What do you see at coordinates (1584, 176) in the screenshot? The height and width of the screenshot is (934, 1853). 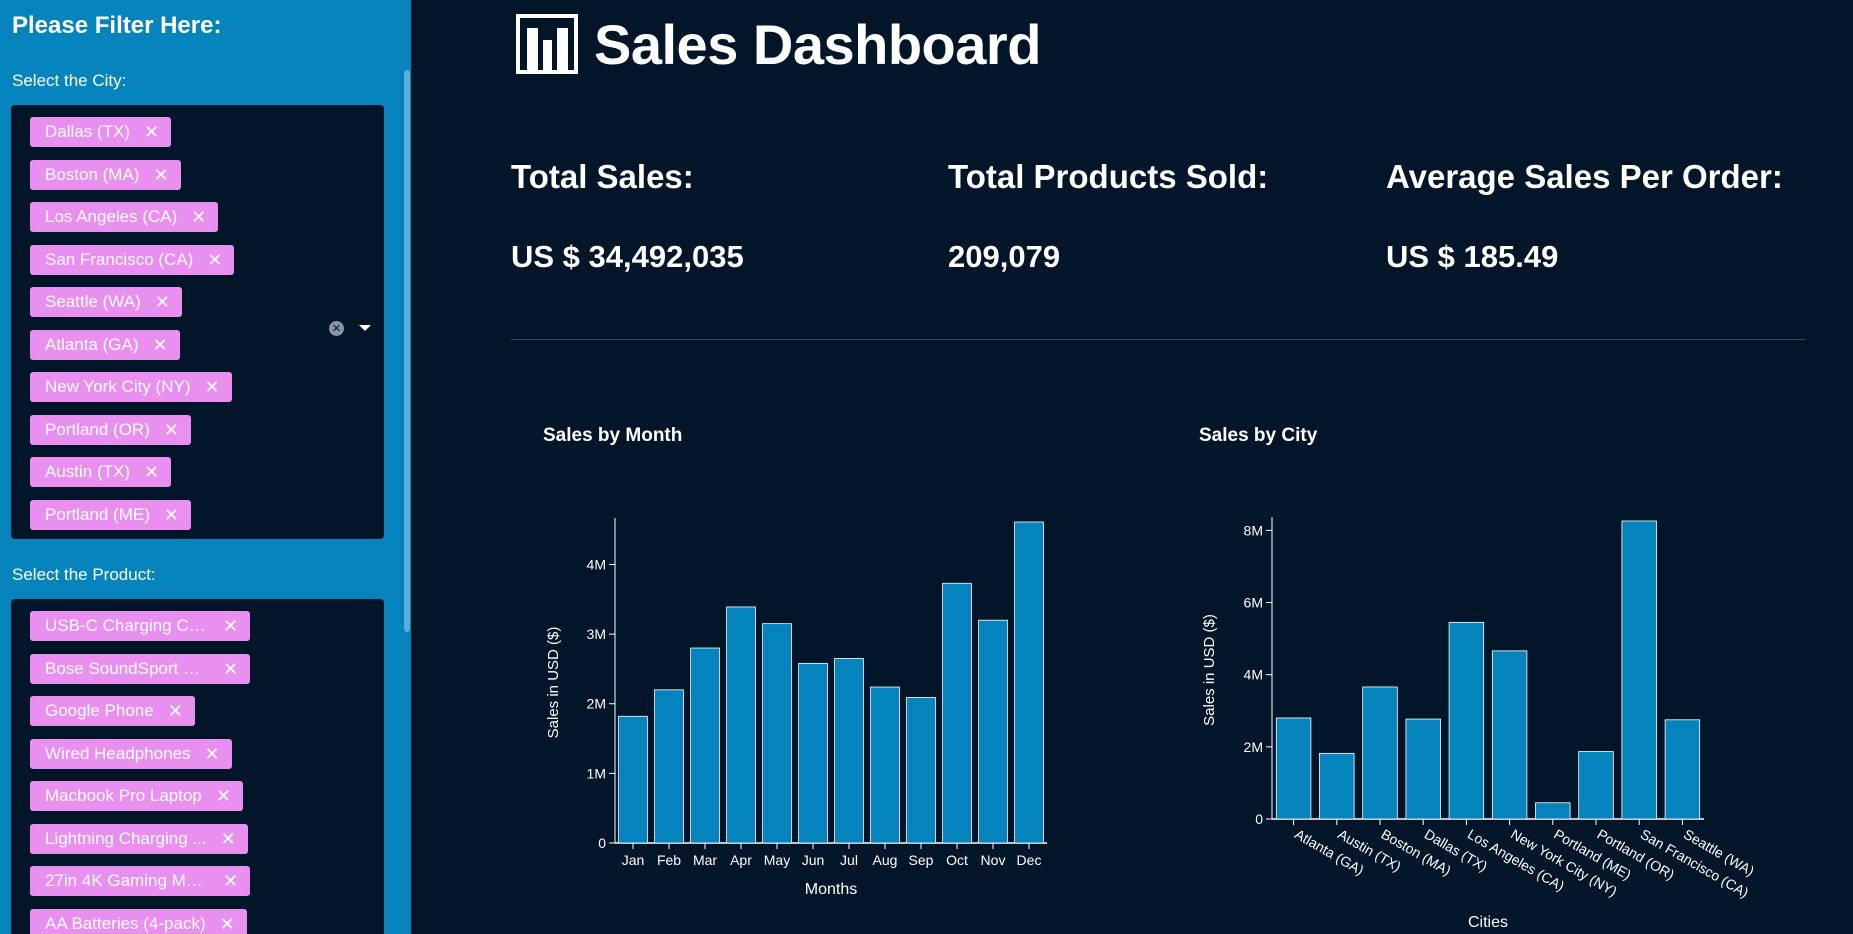 I see `kpi-label: Average Sales Per Order:` at bounding box center [1584, 176].